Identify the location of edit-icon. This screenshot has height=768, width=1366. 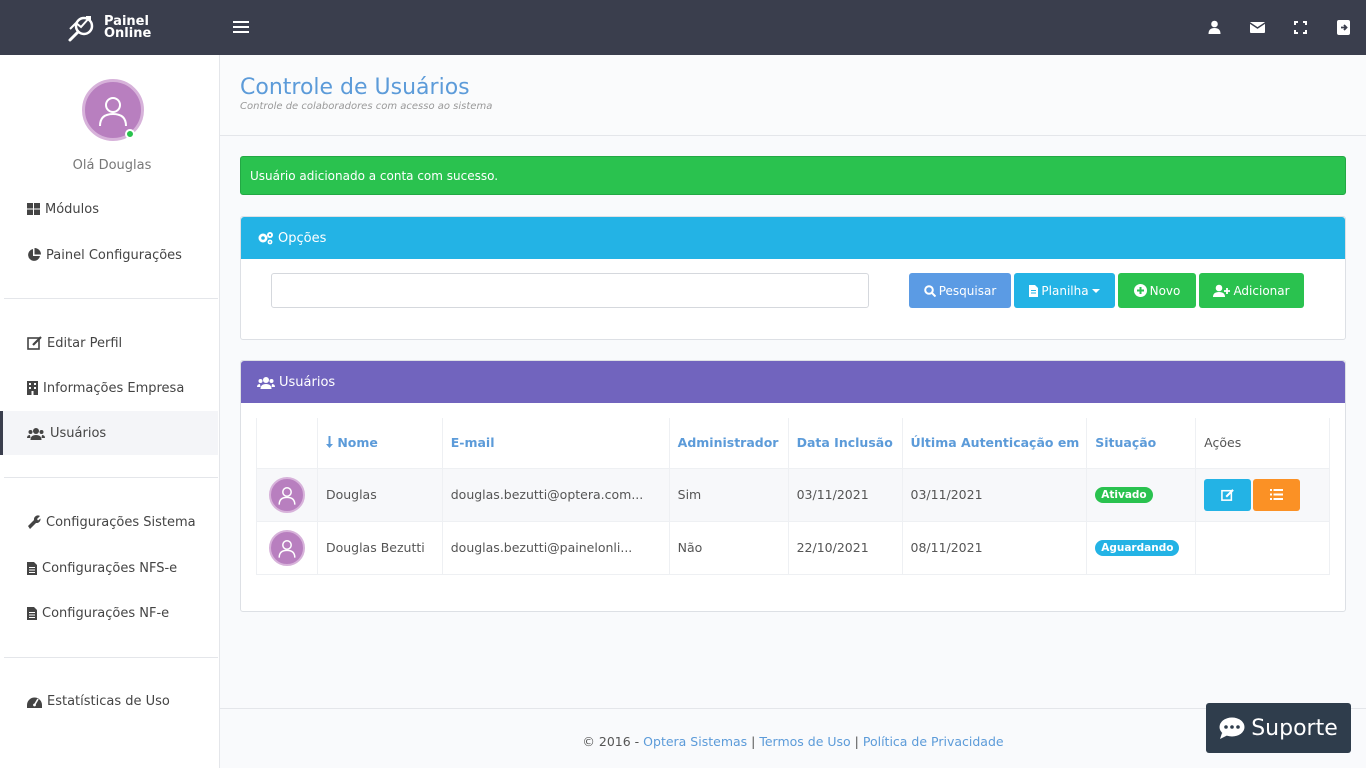
(1227, 494).